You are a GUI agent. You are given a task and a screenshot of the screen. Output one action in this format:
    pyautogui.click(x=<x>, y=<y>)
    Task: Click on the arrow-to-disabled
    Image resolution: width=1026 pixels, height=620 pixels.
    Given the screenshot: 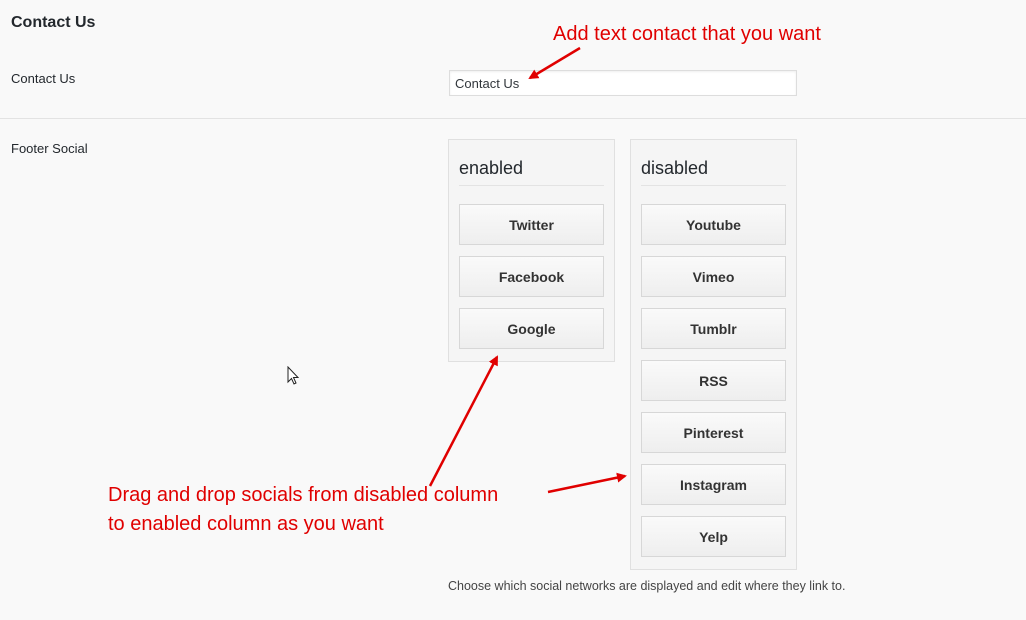 What is the action you would take?
    pyautogui.click(x=587, y=483)
    